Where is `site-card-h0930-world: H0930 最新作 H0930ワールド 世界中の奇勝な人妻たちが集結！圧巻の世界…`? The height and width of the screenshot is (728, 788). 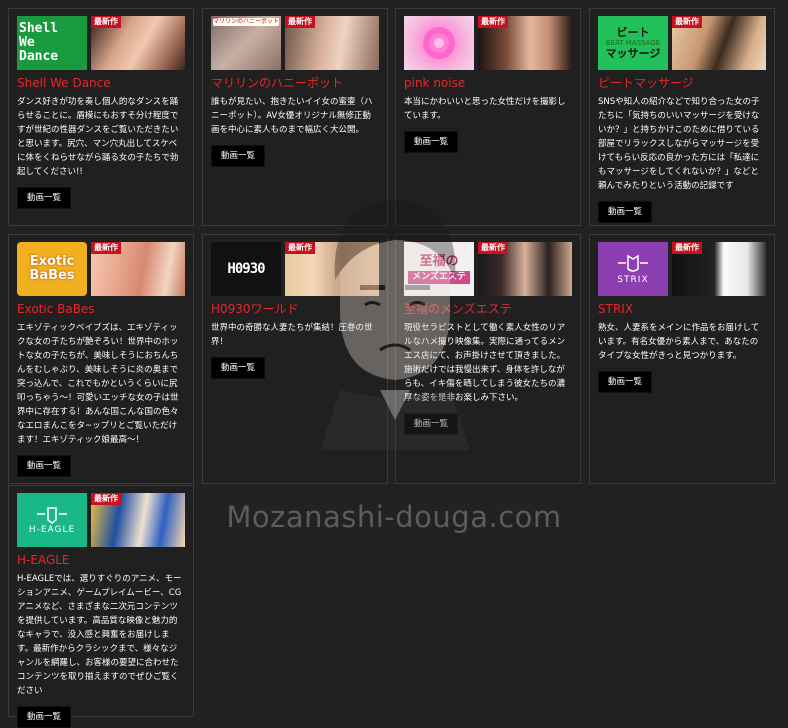
site-card-h0930-world: H0930 最新作 H0930ワールド 世界中の奇勝な人妻たちが集結！圧巻の世界… is located at coordinates (295, 359).